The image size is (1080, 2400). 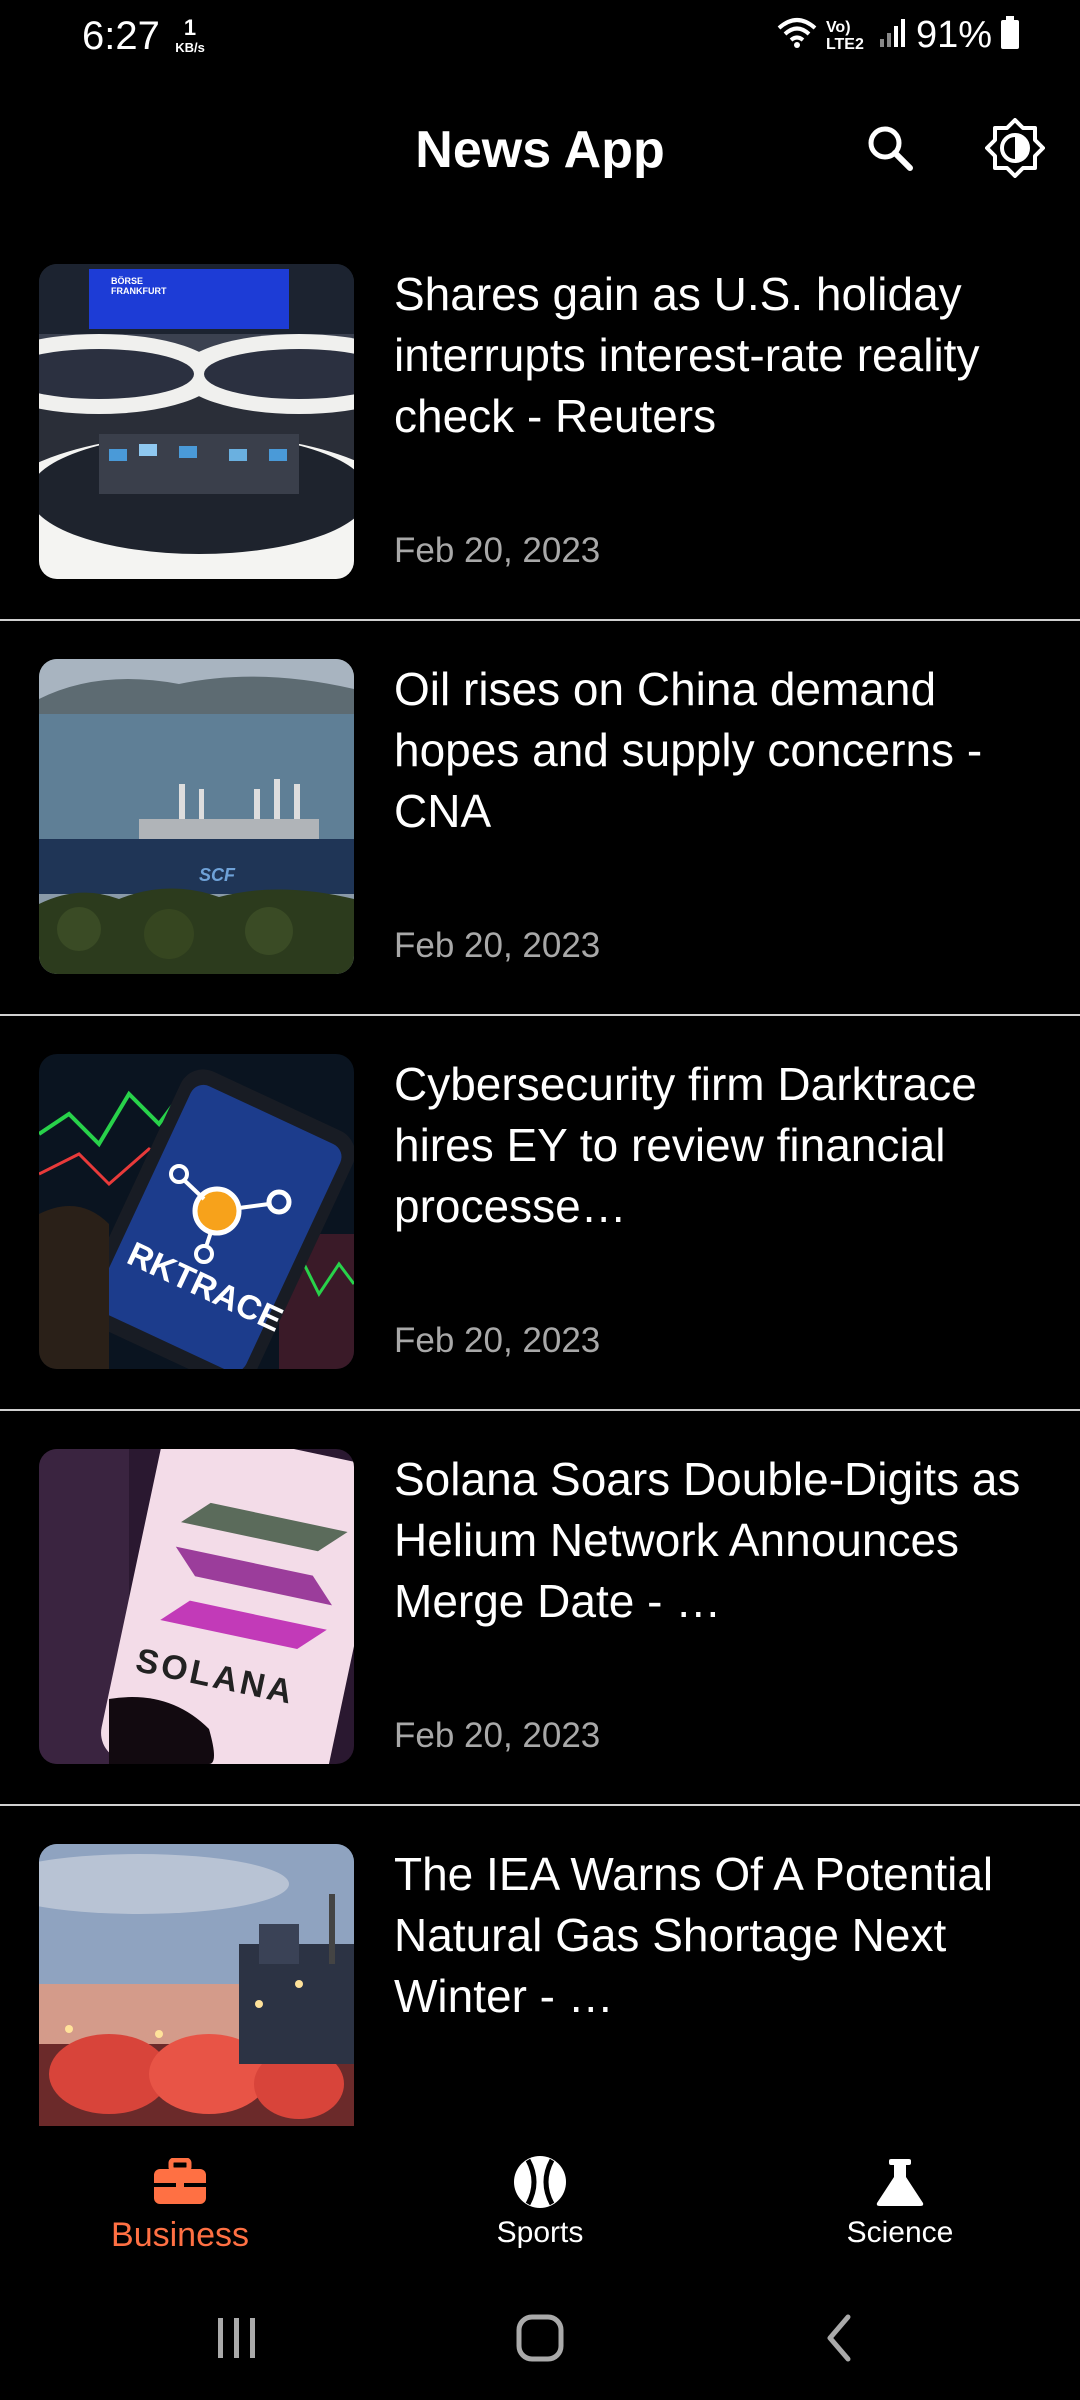 I want to click on nav-sports: Sports, so click(x=540, y=2203).